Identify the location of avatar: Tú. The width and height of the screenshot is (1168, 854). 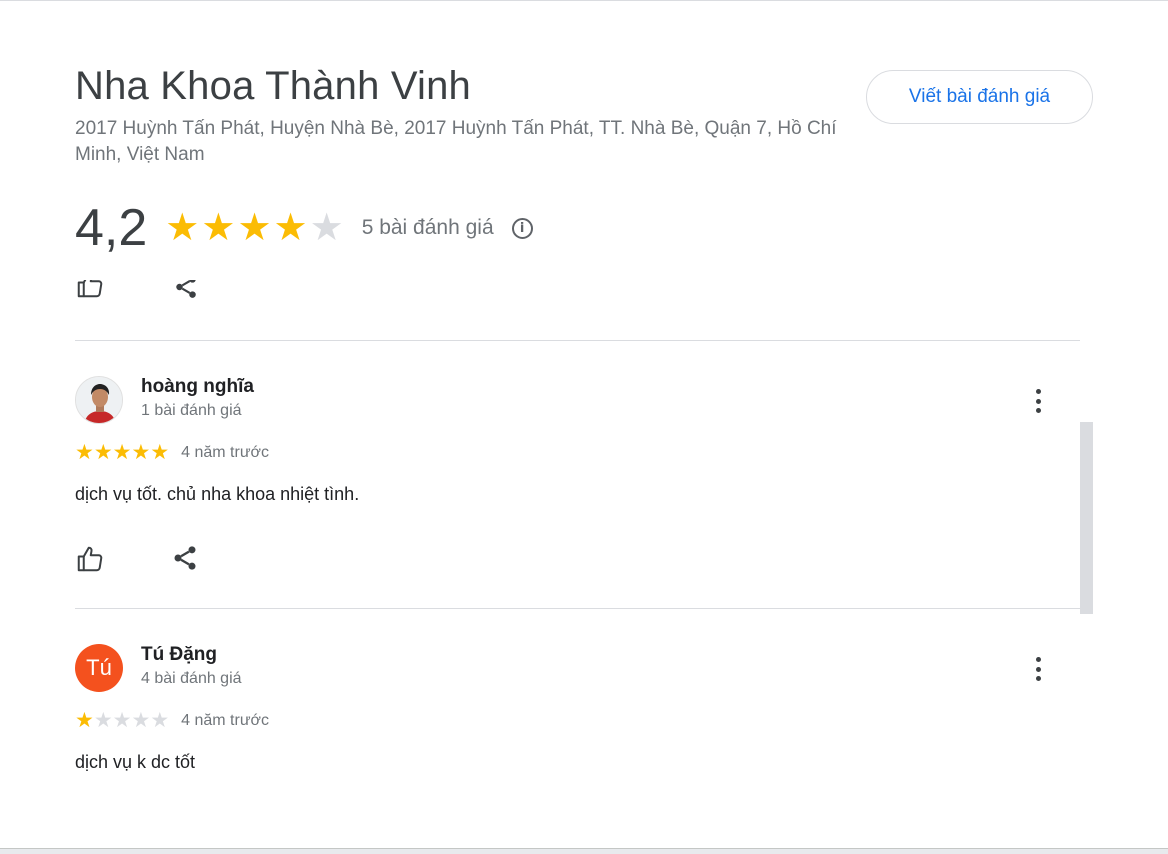
(99, 668).